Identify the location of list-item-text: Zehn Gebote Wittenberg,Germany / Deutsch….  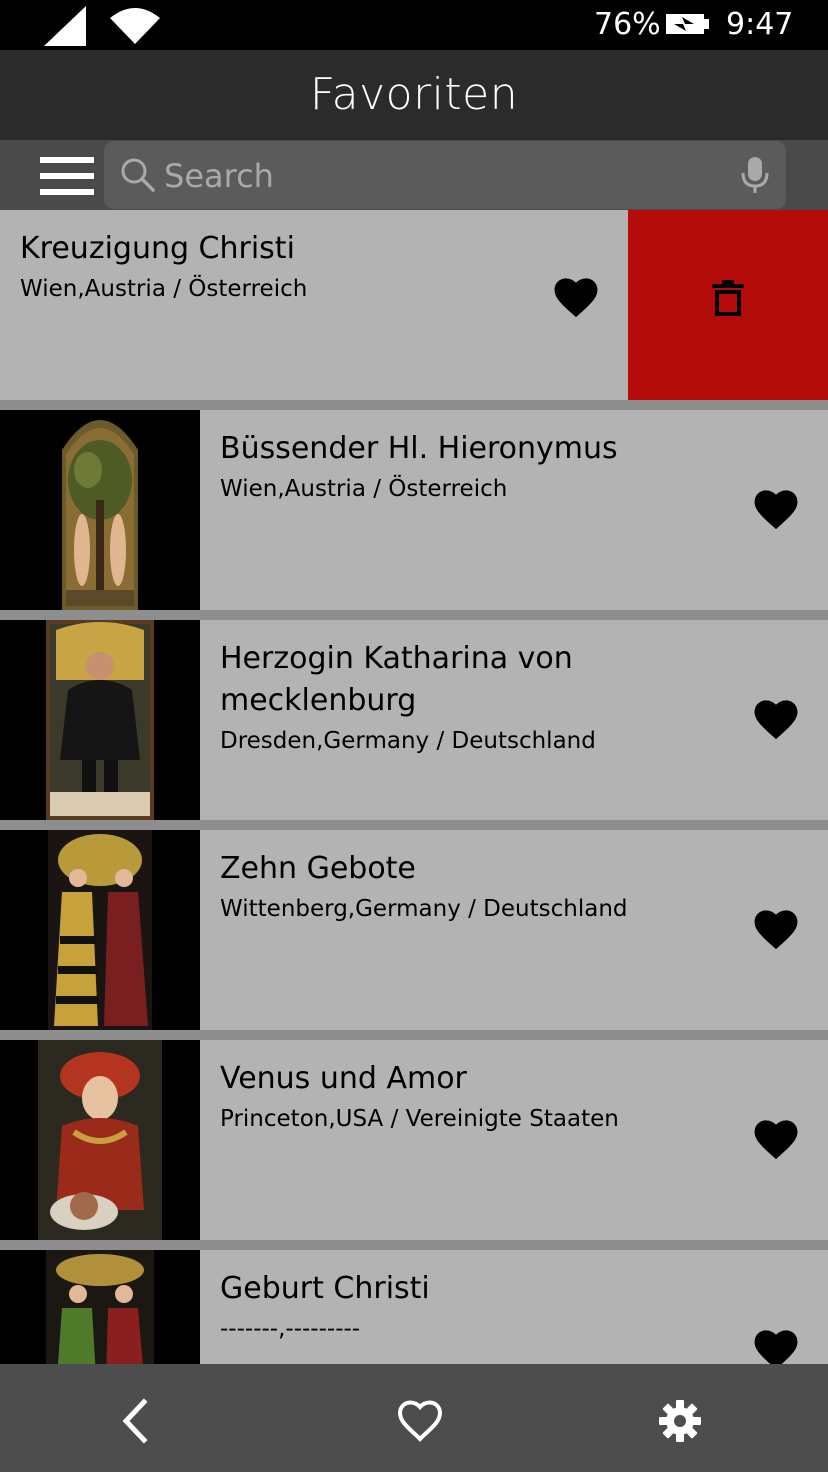
(470, 887).